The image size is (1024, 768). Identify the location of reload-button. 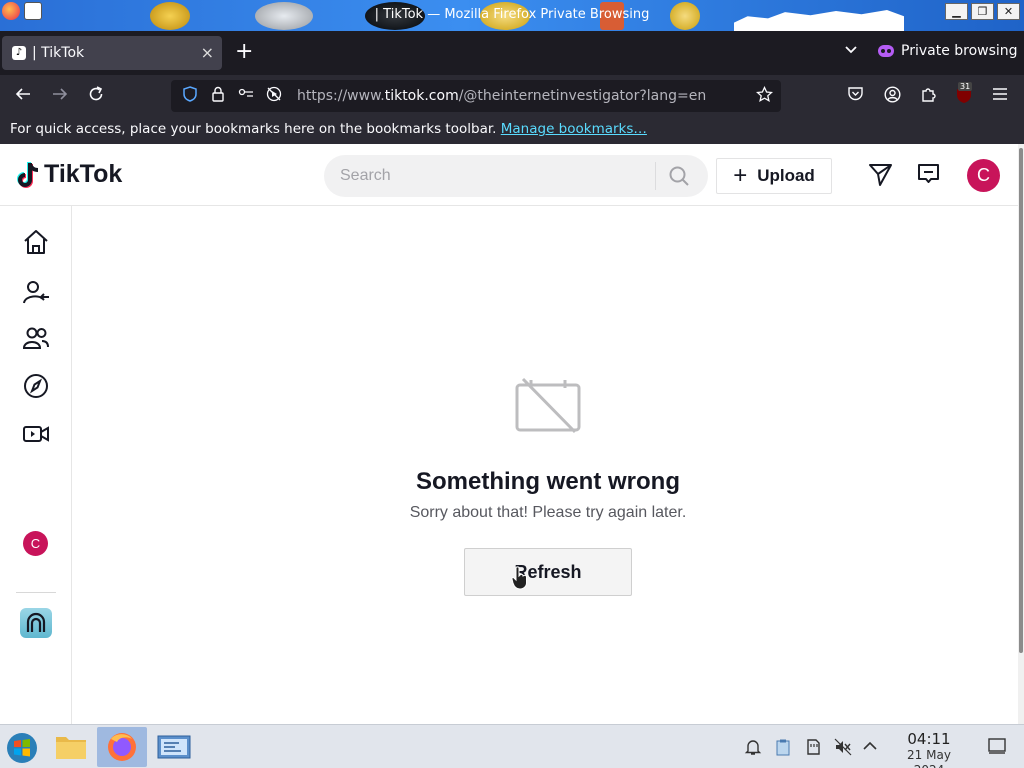
(96, 96).